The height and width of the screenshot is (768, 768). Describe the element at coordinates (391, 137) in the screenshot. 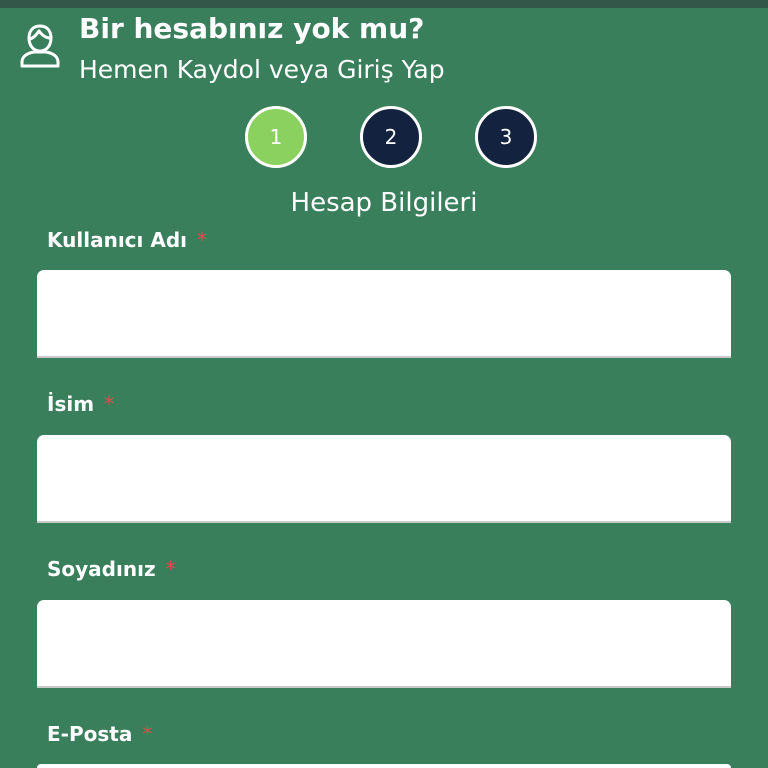

I see `step-2: 2` at that location.